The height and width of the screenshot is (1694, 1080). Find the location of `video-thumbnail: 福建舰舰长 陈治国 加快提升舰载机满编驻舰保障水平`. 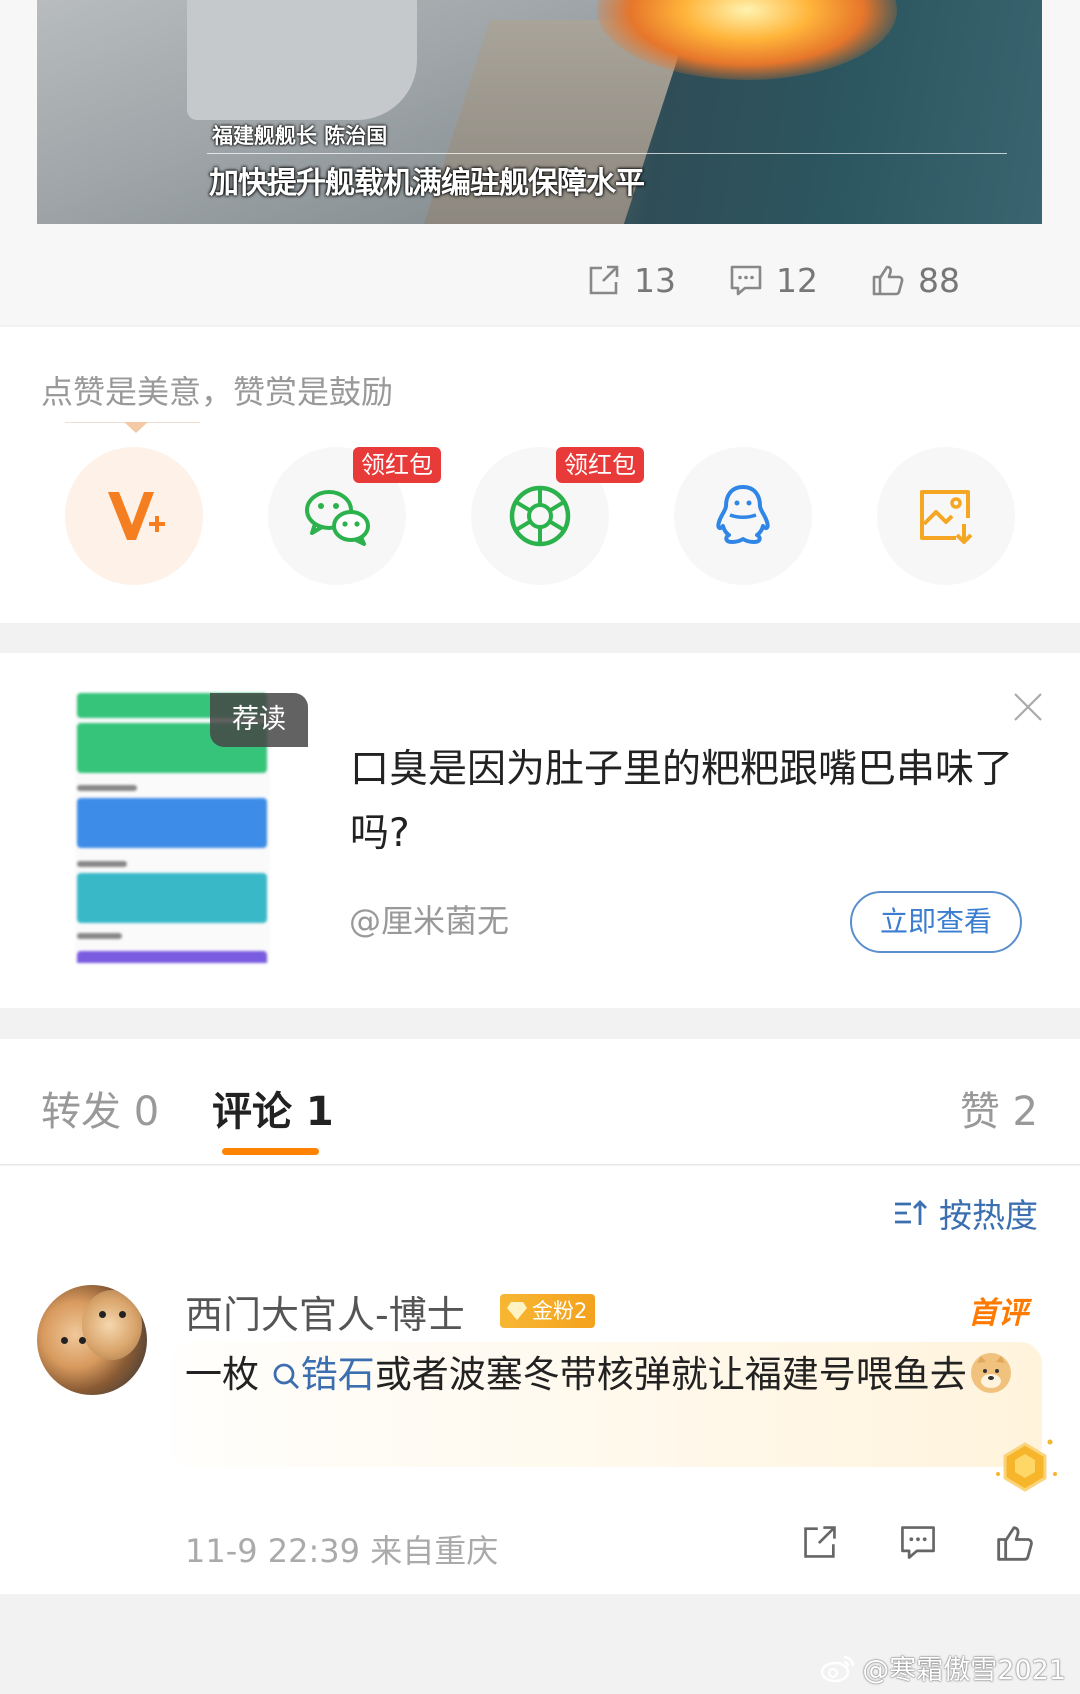

video-thumbnail: 福建舰舰长 陈治国 加快提升舰载机满编驻舰保障水平 is located at coordinates (539, 112).